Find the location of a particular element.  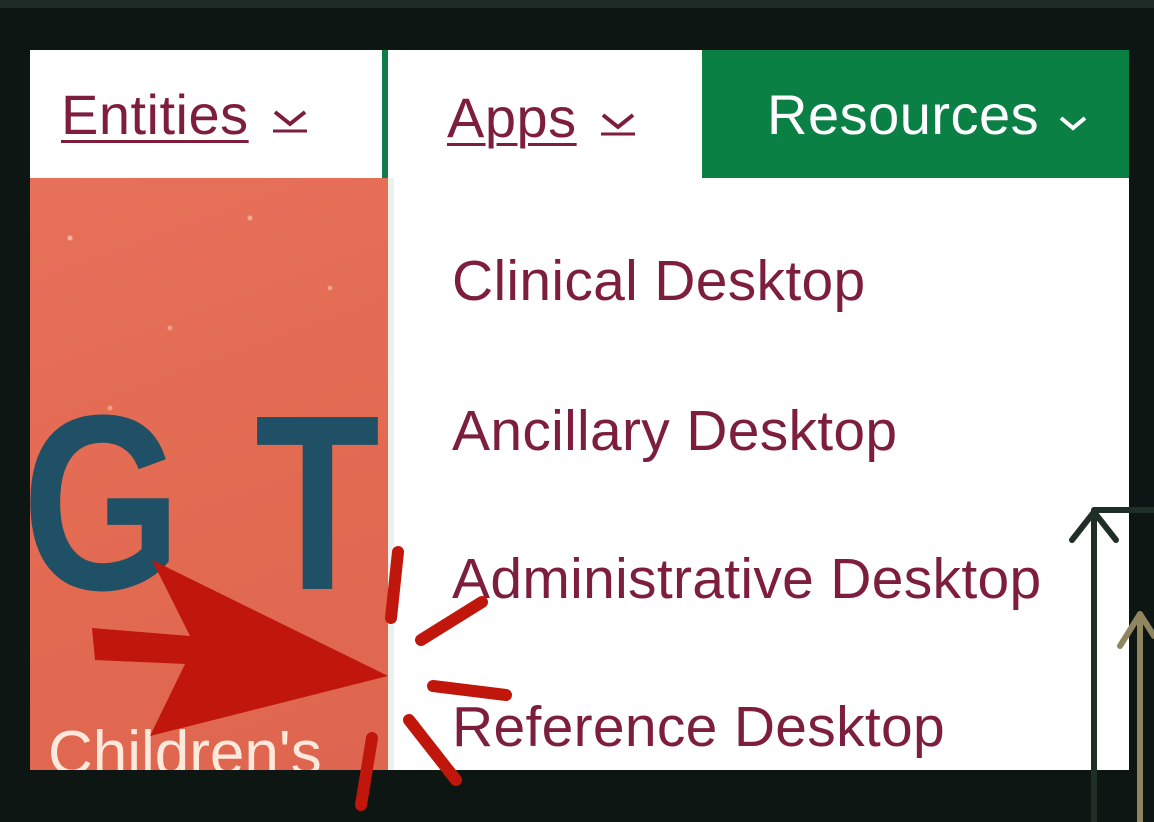

red-arrow-annotation is located at coordinates (240, 648).